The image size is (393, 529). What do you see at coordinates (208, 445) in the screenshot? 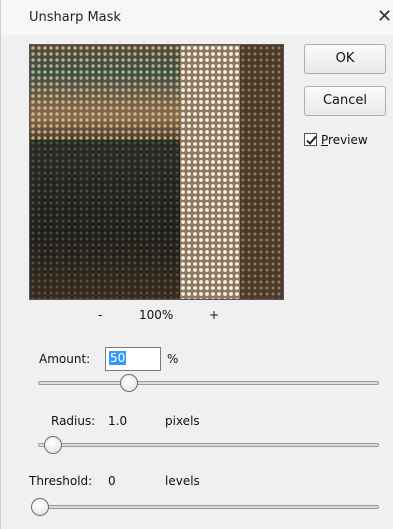
I see `radius-slider-track` at bounding box center [208, 445].